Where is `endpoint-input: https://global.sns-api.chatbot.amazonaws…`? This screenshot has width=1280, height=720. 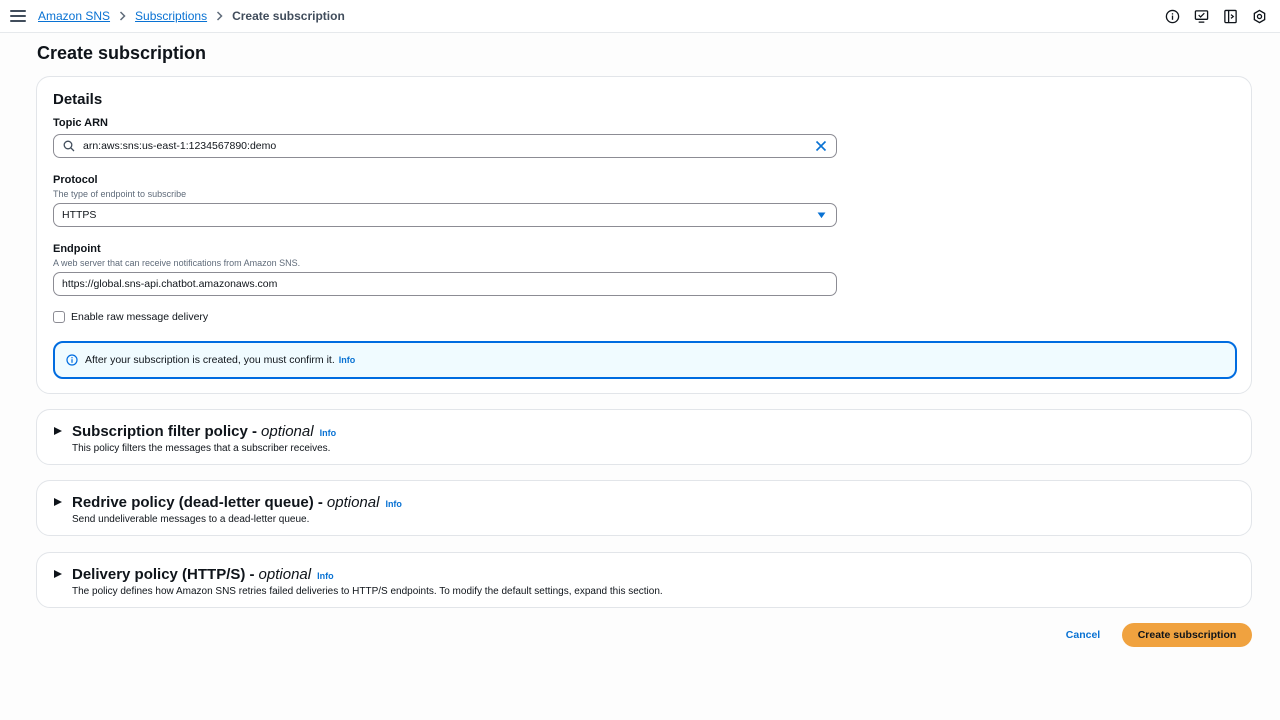
endpoint-input: https://global.sns-api.chatbot.amazonaws… is located at coordinates (445, 284).